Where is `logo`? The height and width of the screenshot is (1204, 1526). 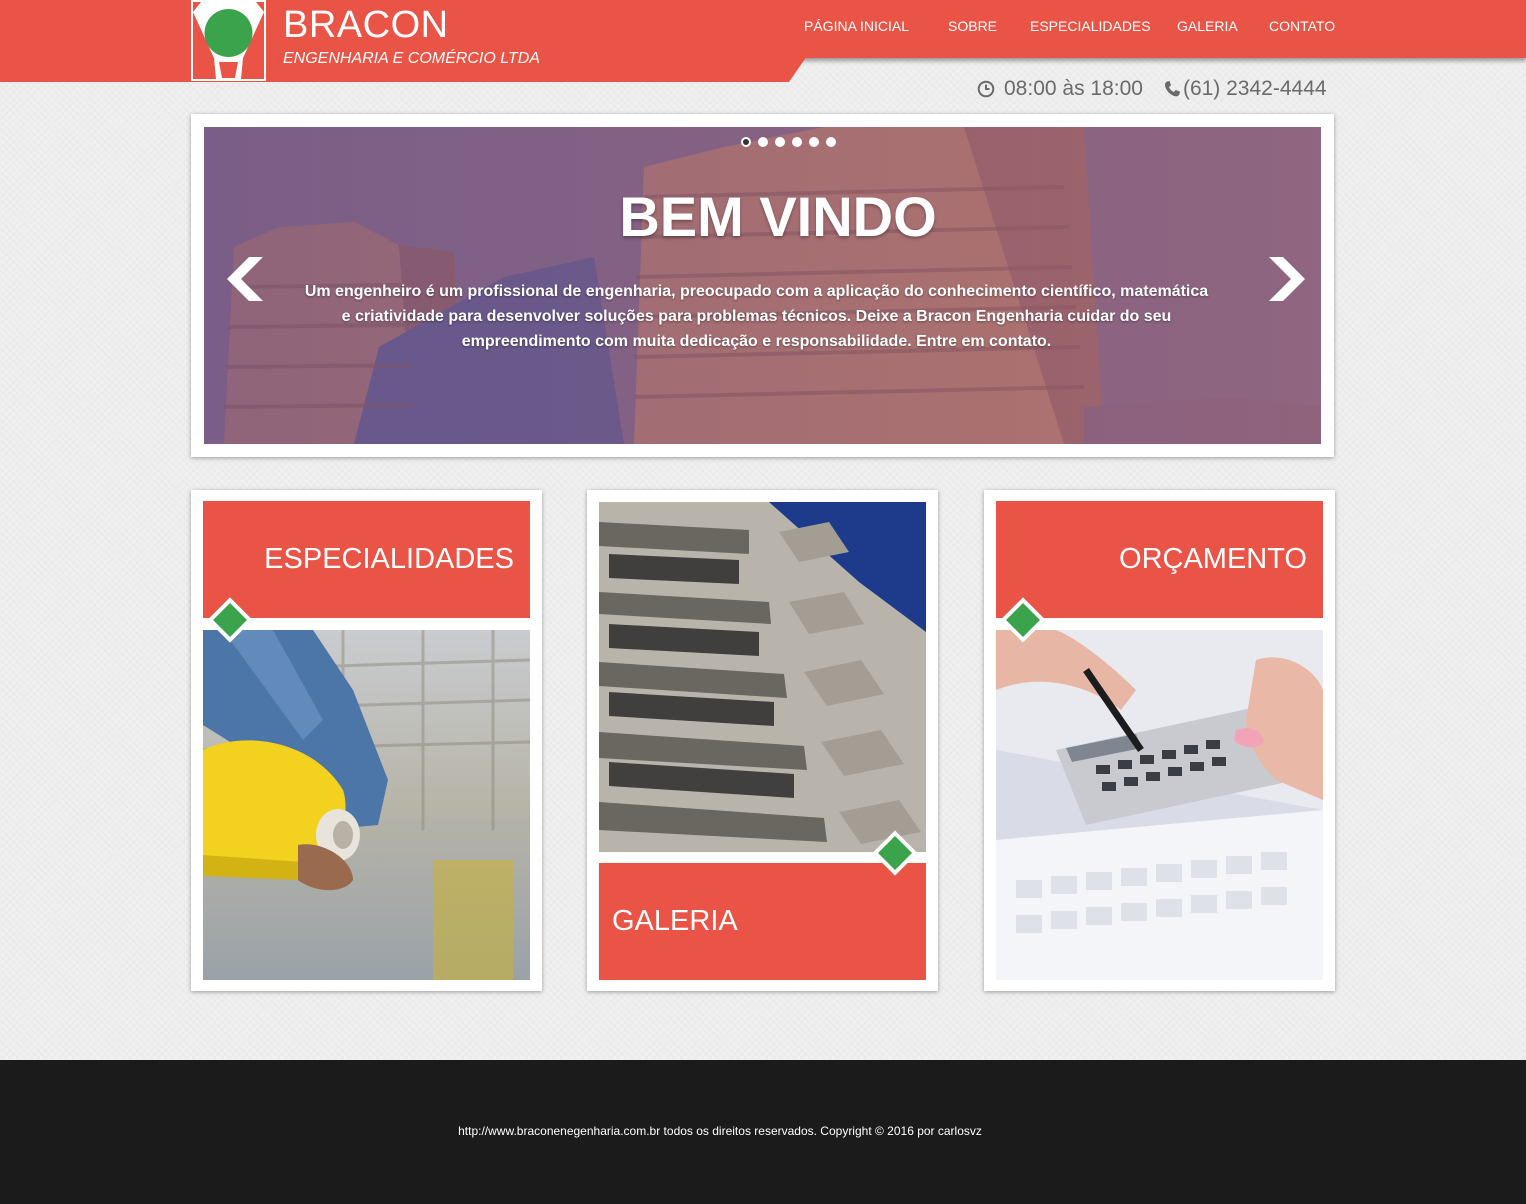 logo is located at coordinates (228, 40).